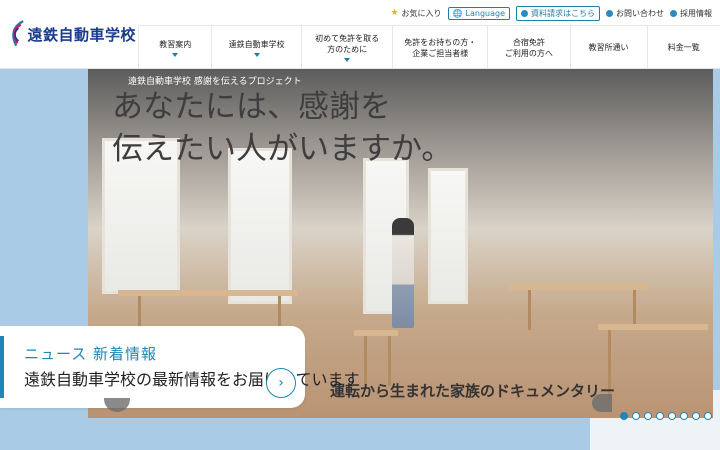 Image resolution: width=720 pixels, height=450 pixels. What do you see at coordinates (347, 44) in the screenshot?
I see `nav-label: 初めて免許を取る 方のために` at bounding box center [347, 44].